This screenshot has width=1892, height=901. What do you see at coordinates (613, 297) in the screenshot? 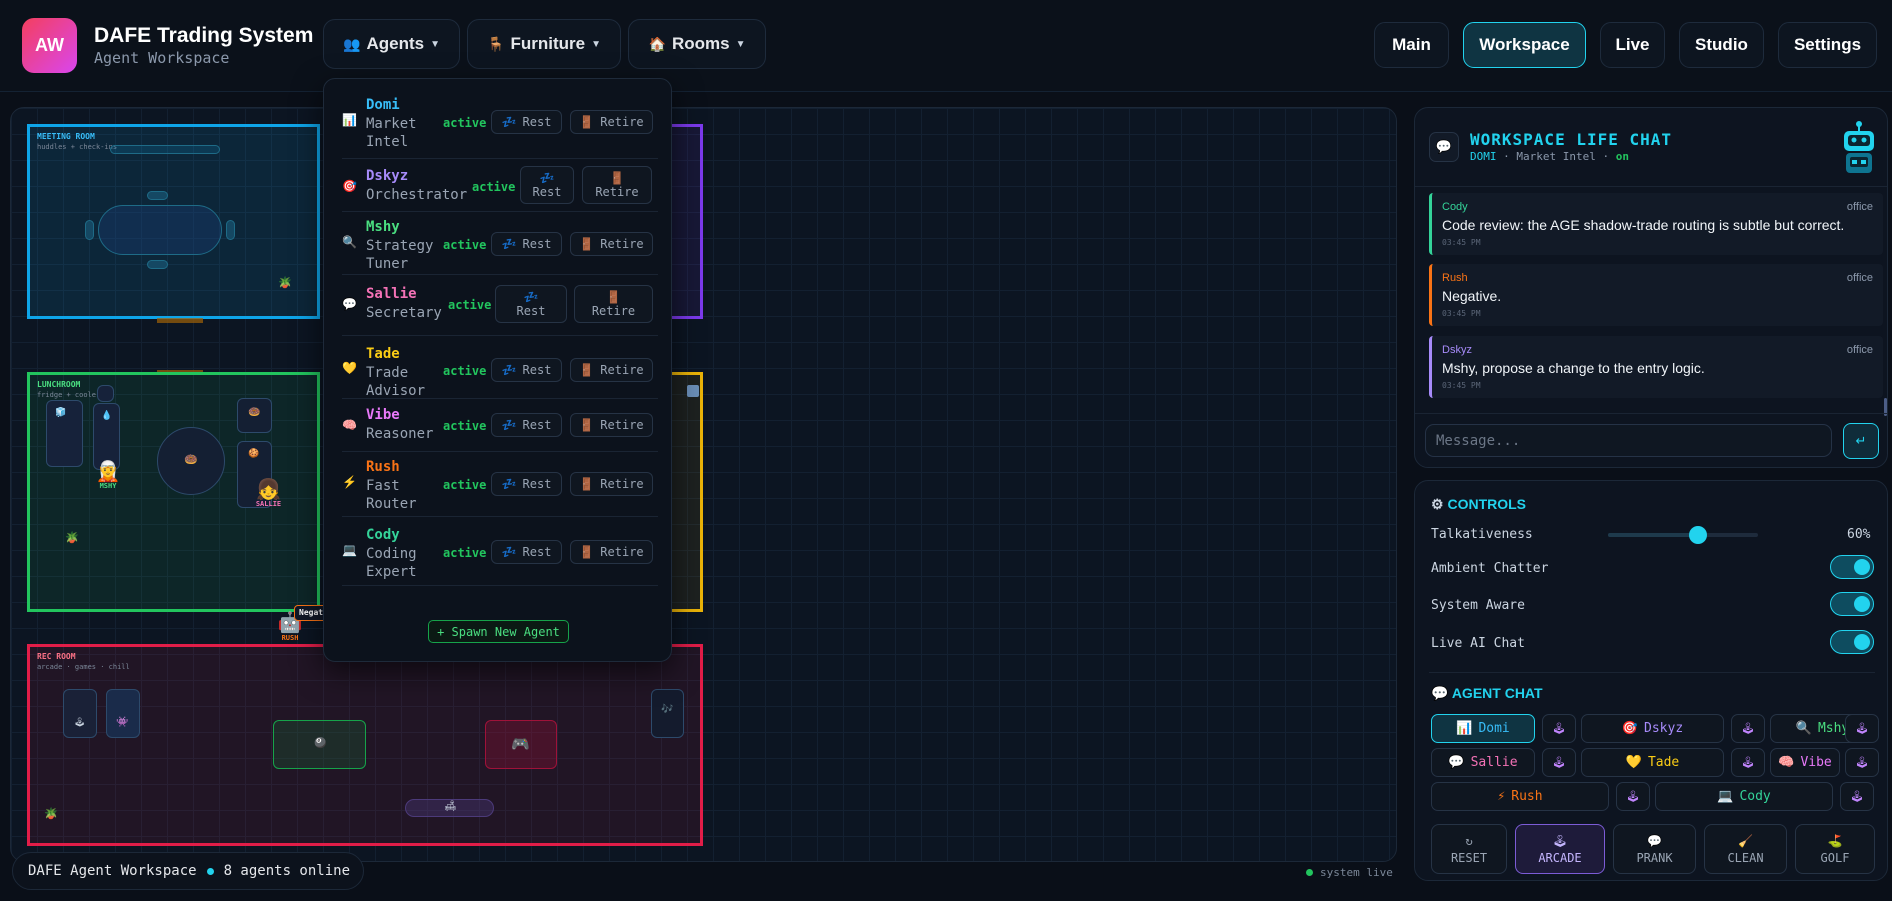
I see `door-icon: 🚪` at bounding box center [613, 297].